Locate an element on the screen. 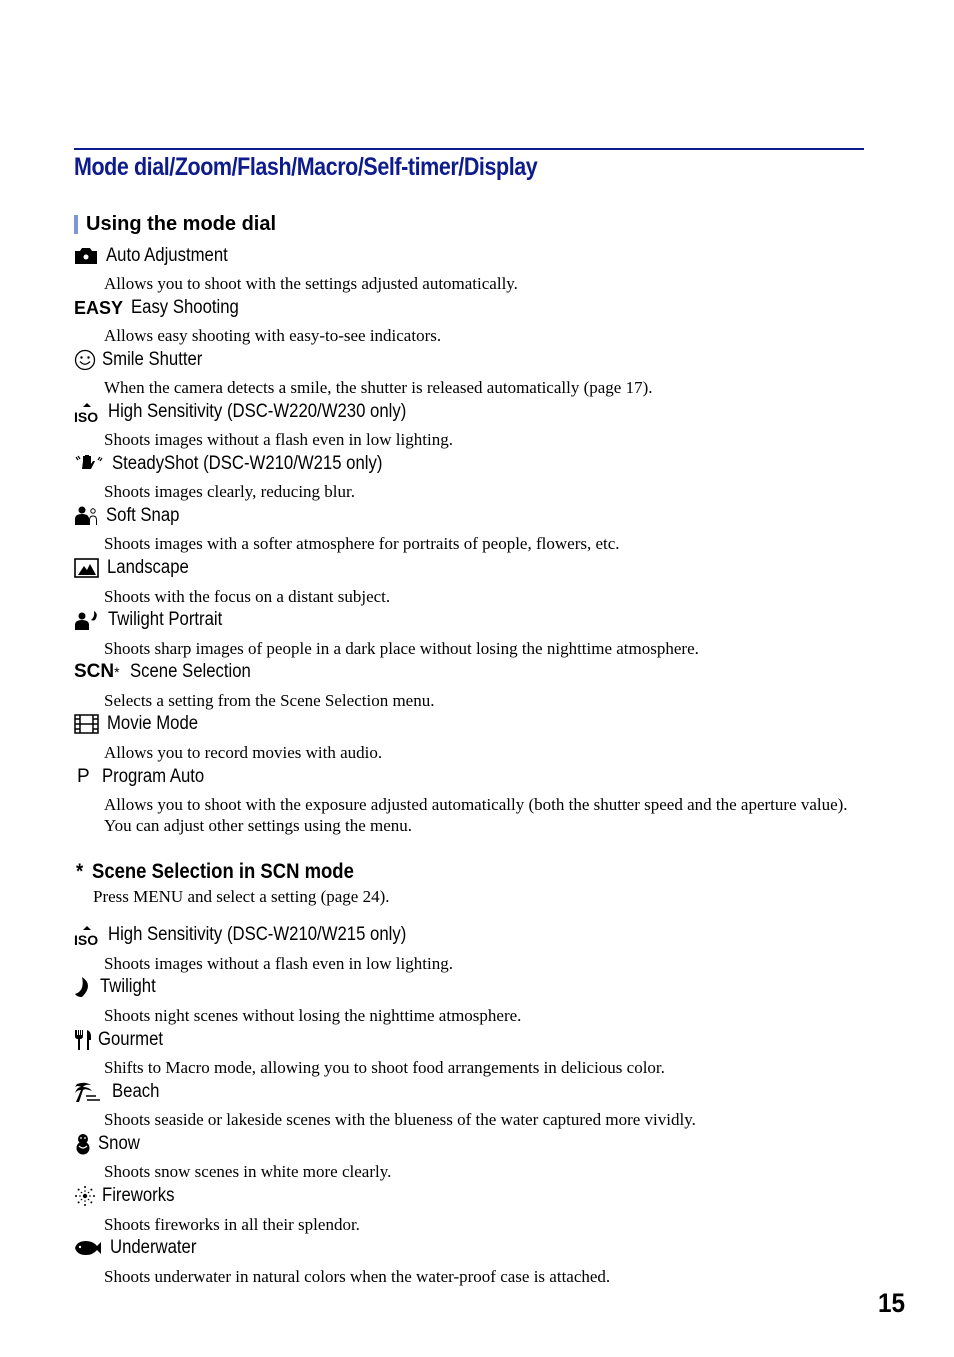 This screenshot has width=954, height=1357. scene-item-fireworks: Fireworks is located at coordinates (129, 1196).